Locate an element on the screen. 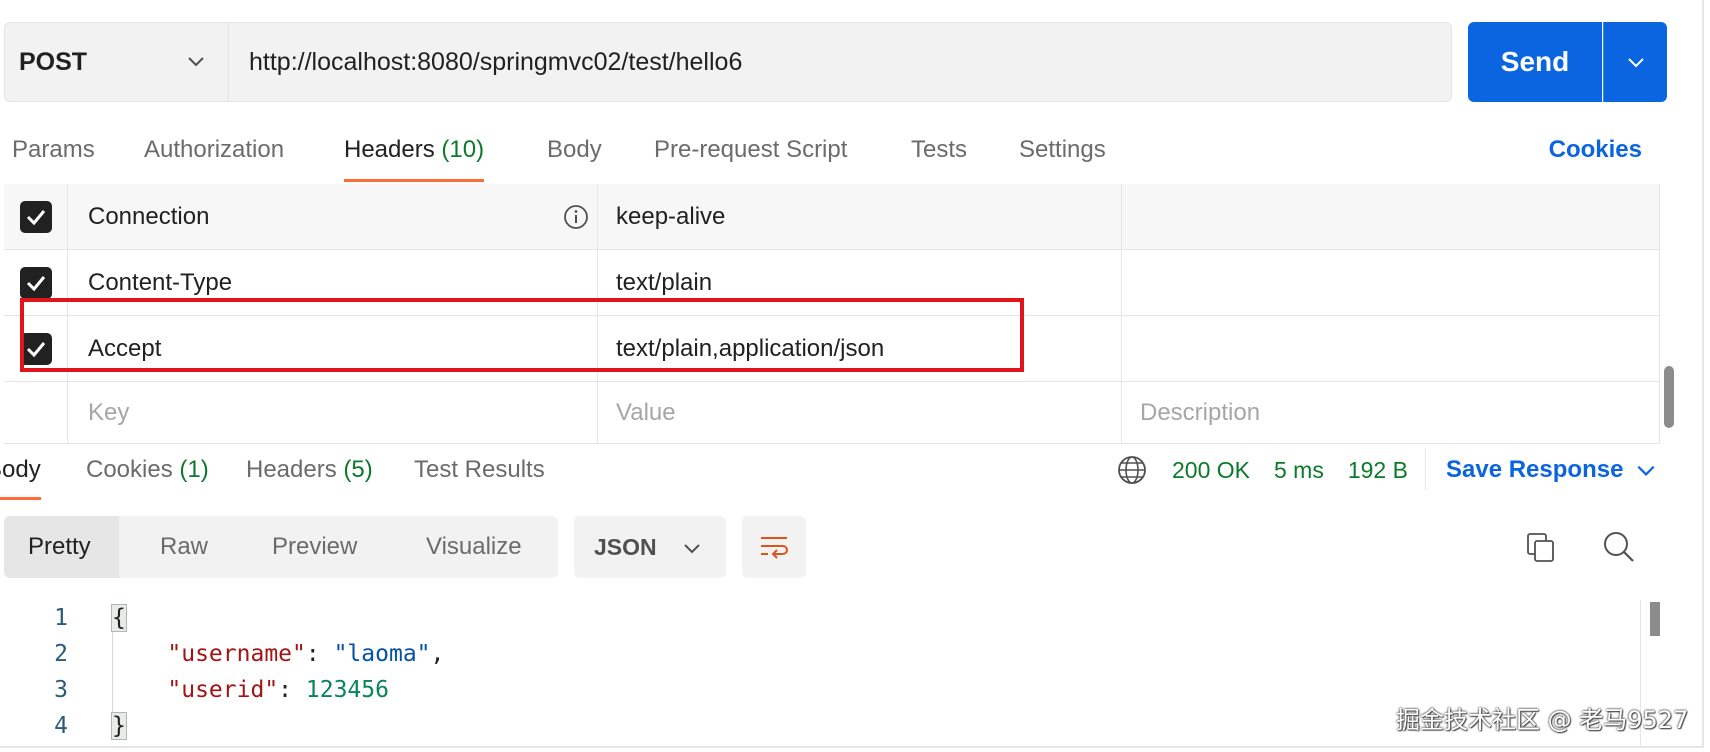  view-pretty: Pretty is located at coordinates (61, 547).